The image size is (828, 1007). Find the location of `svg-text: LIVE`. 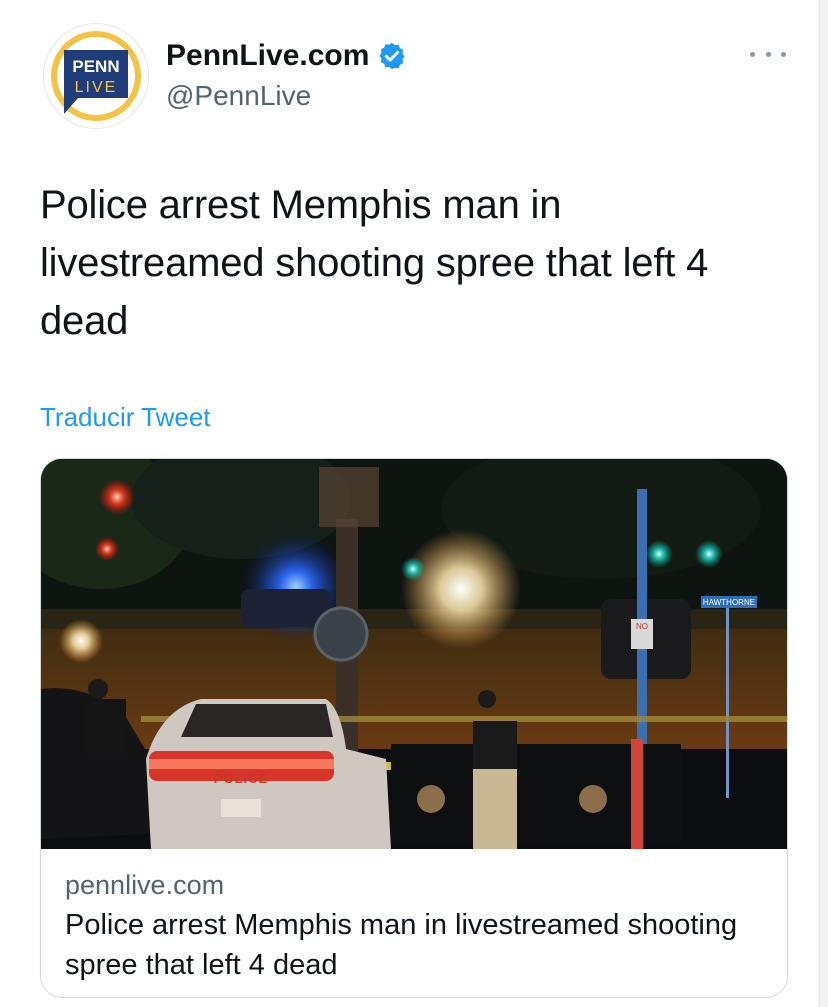

svg-text: LIVE is located at coordinates (96, 87).